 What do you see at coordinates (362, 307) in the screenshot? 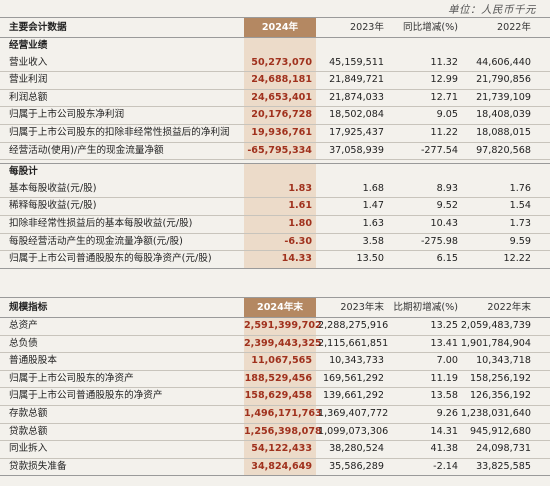
I see `table2-header-2023: 2023年末` at bounding box center [362, 307].